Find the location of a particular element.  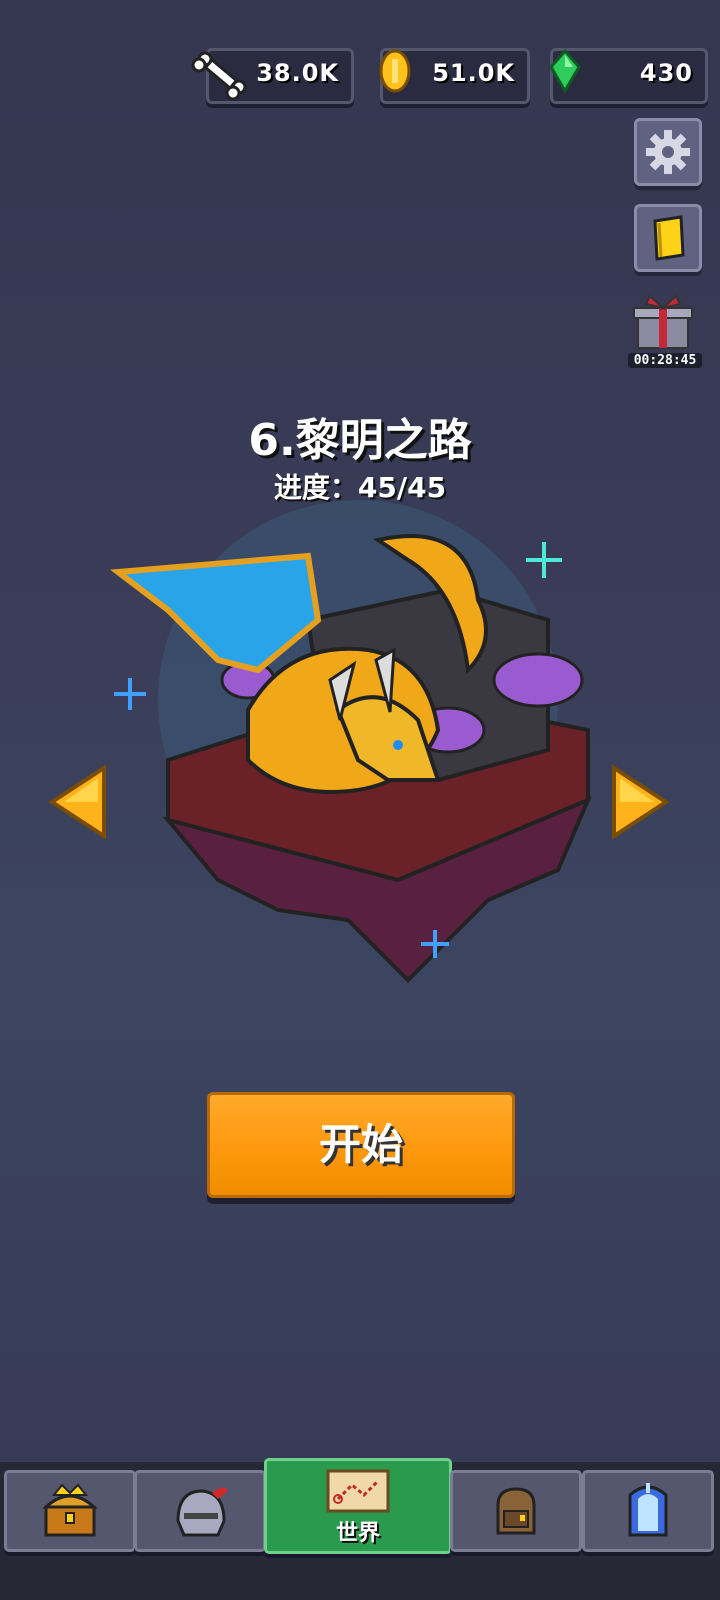

coin-counter: 51.0K is located at coordinates (454, 76).